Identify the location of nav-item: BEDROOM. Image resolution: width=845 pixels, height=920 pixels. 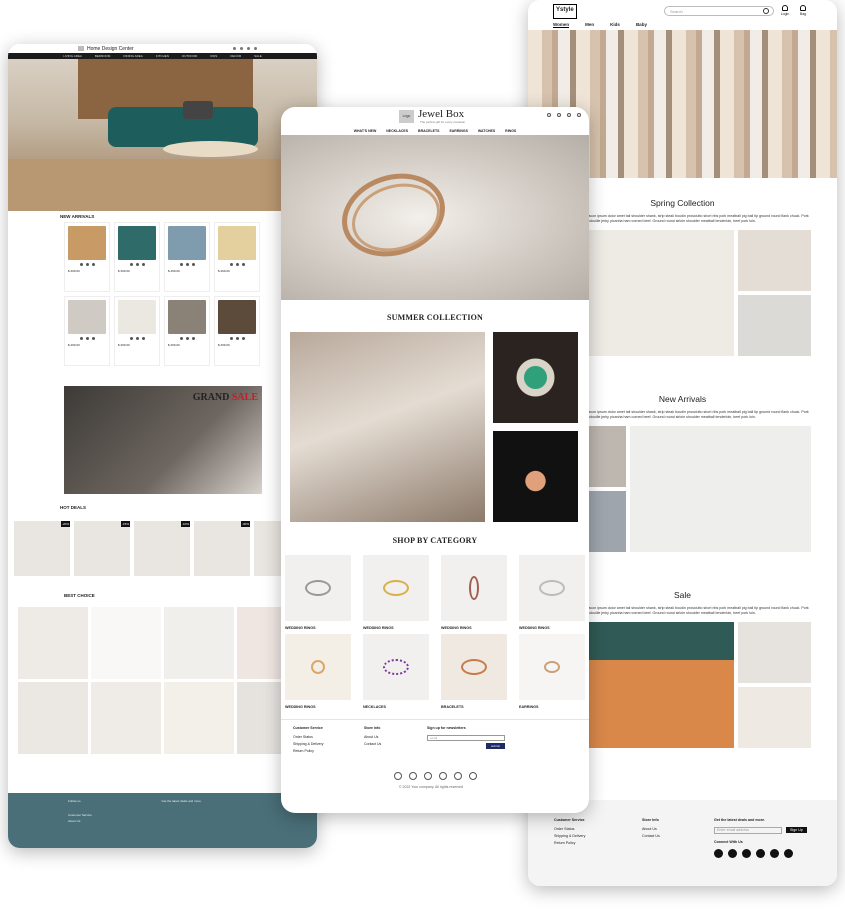
(103, 56).